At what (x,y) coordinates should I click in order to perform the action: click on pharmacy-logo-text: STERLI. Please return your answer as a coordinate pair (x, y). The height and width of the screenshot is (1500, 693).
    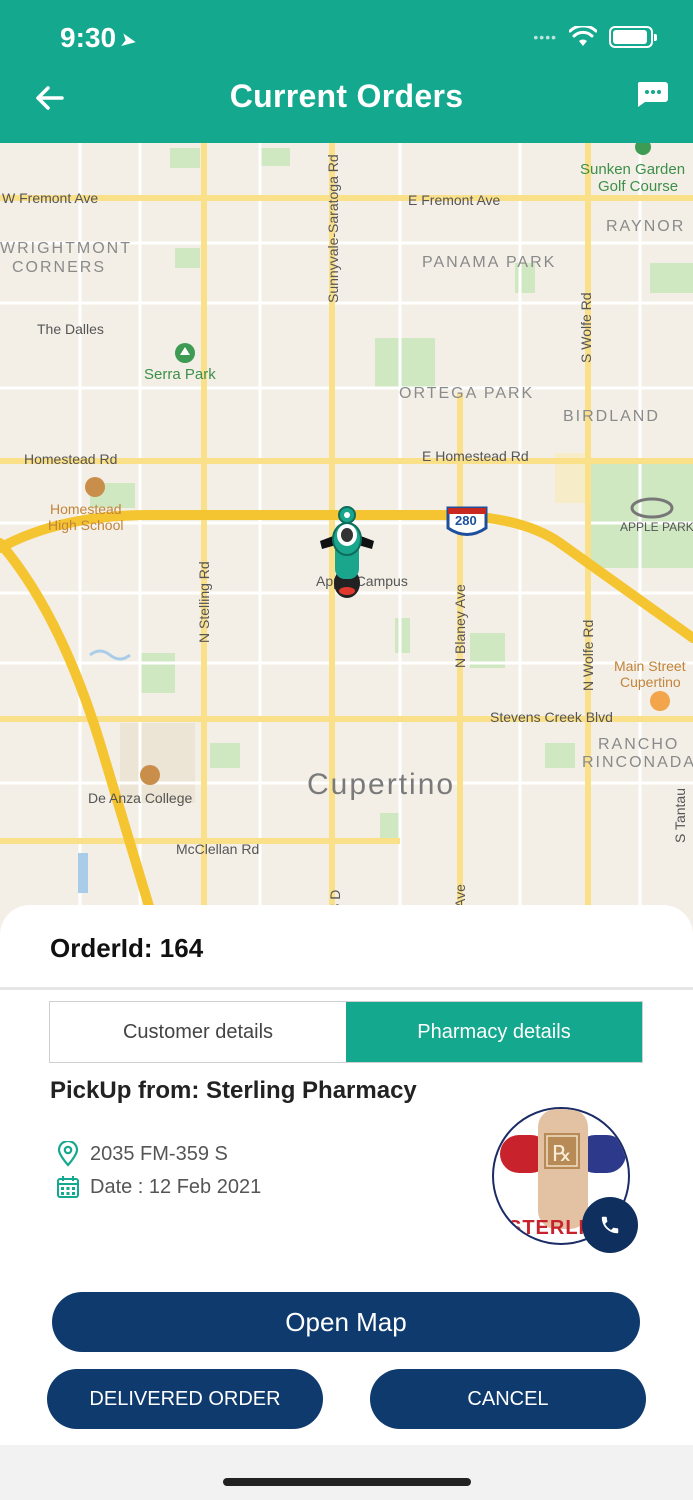
    Looking at the image, I should click on (547, 1228).